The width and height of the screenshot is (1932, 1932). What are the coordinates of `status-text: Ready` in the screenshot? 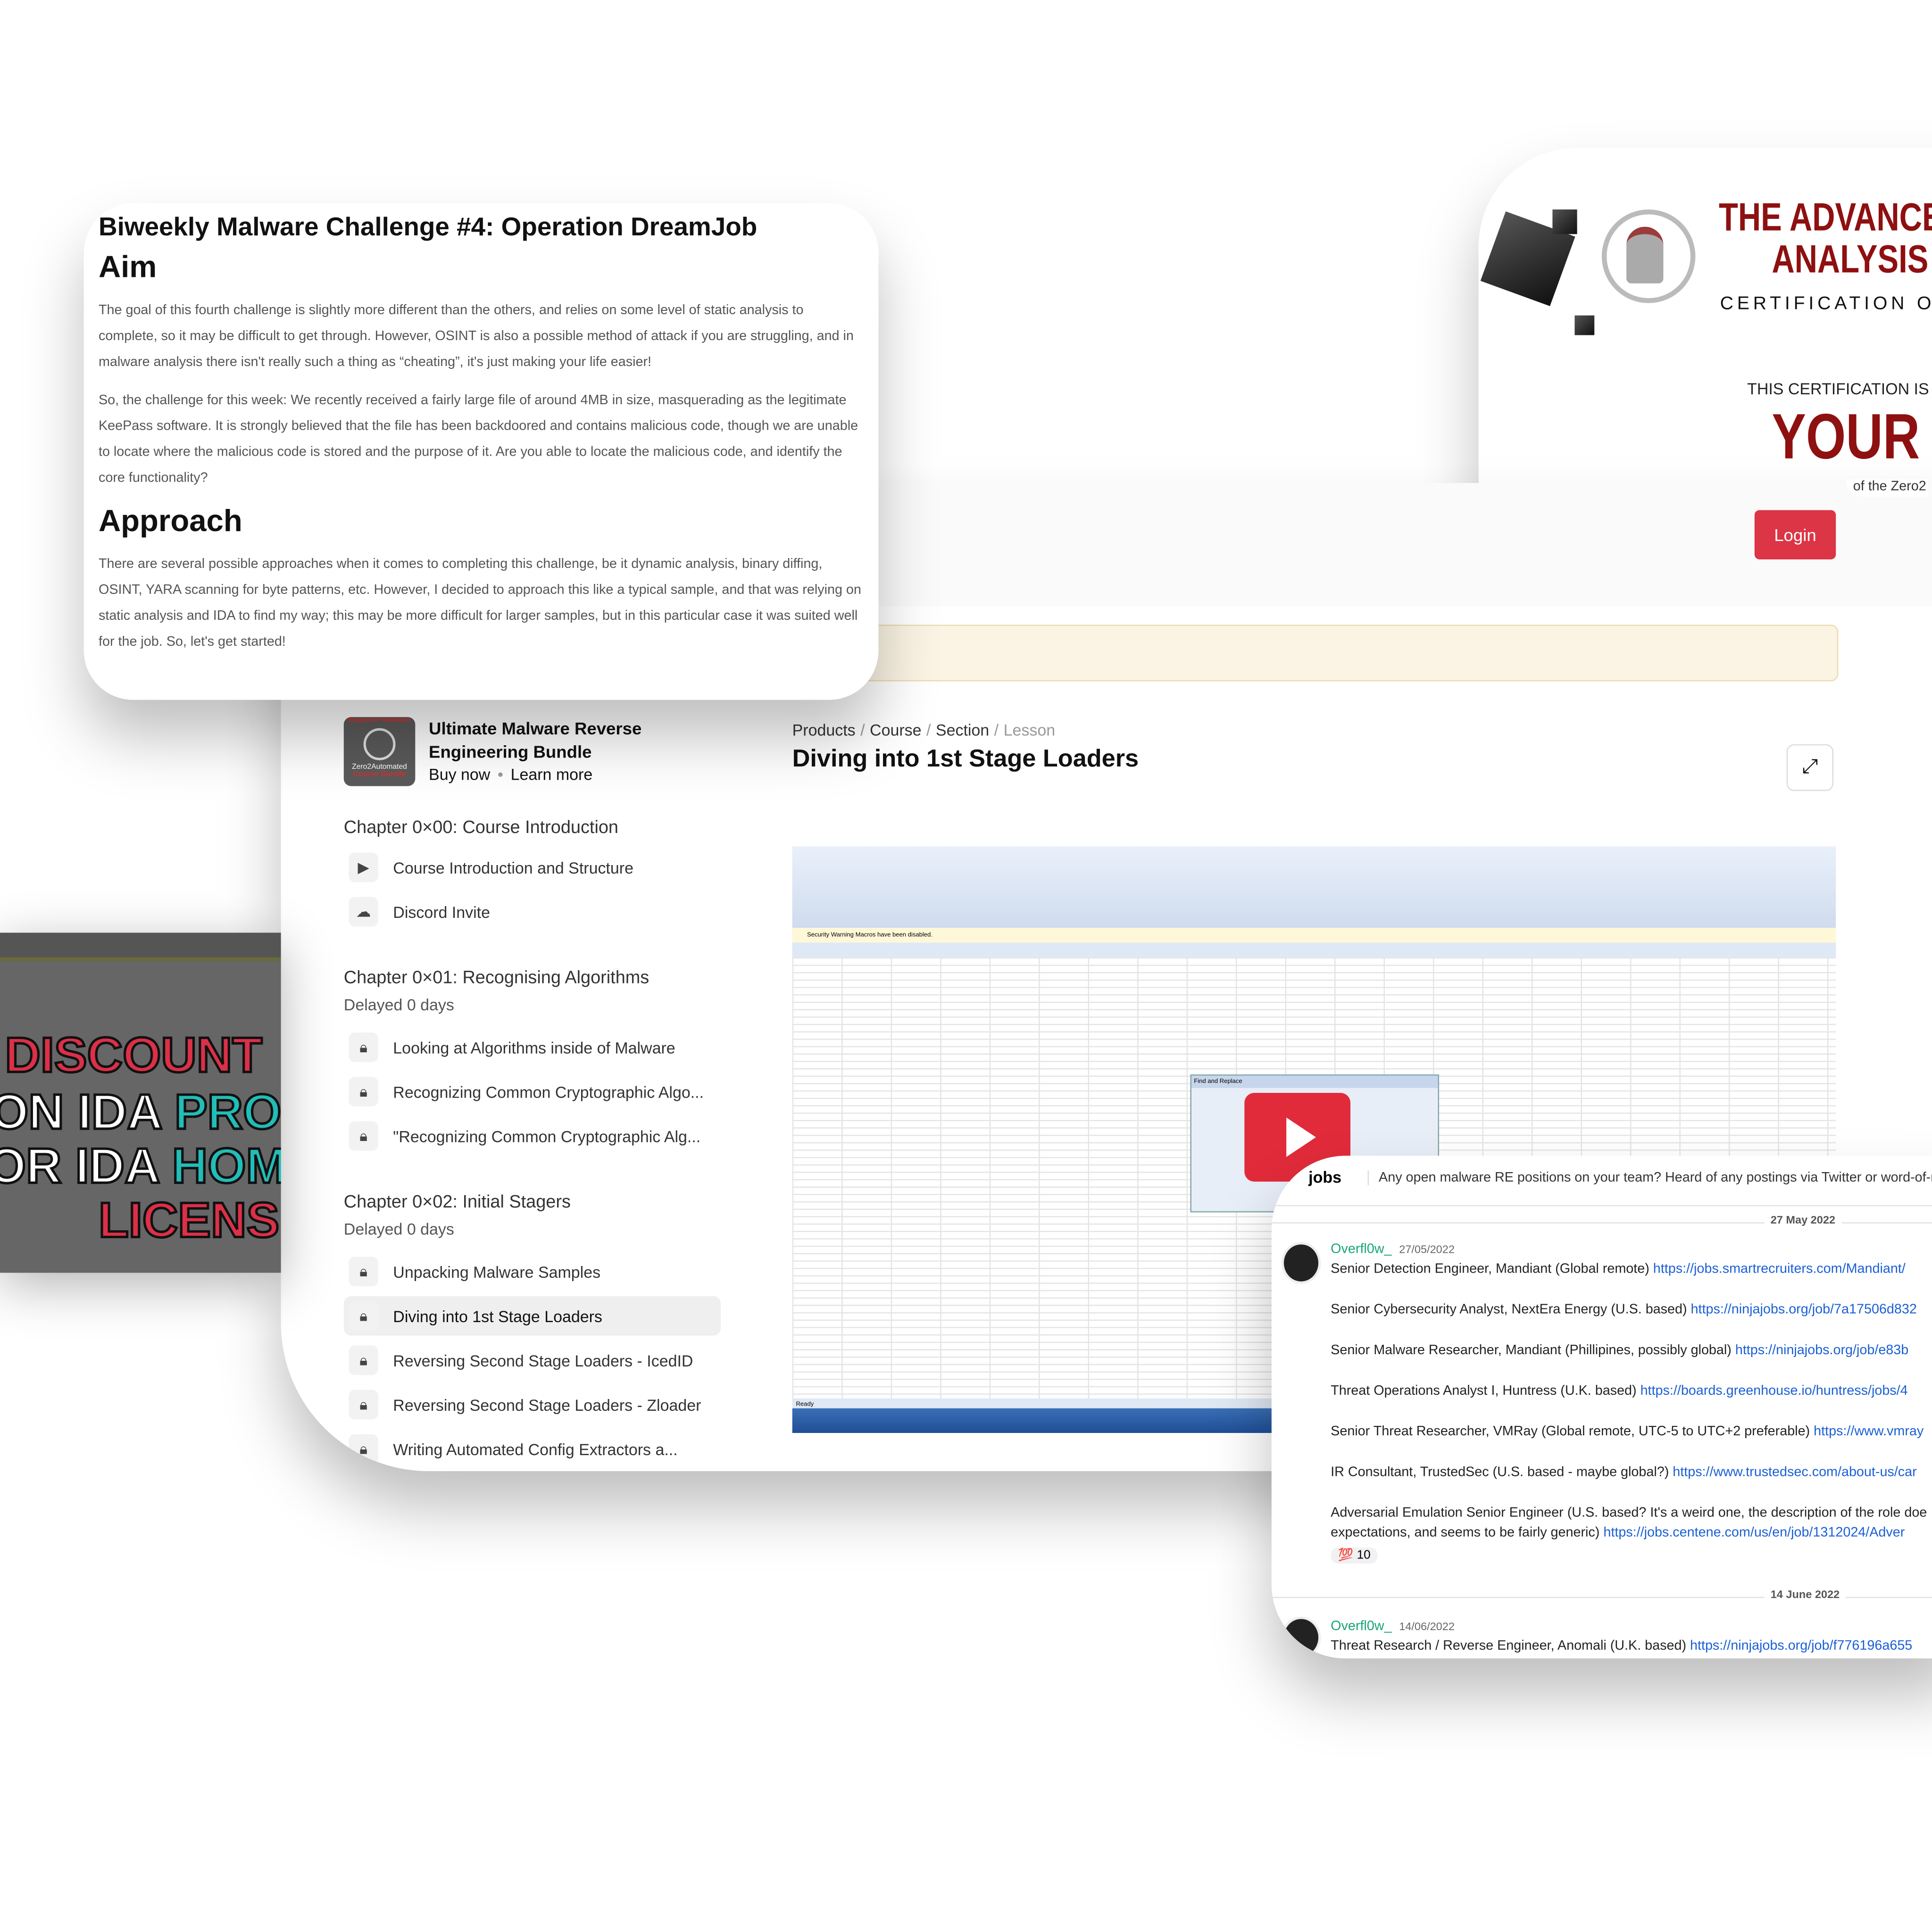 It's located at (805, 1405).